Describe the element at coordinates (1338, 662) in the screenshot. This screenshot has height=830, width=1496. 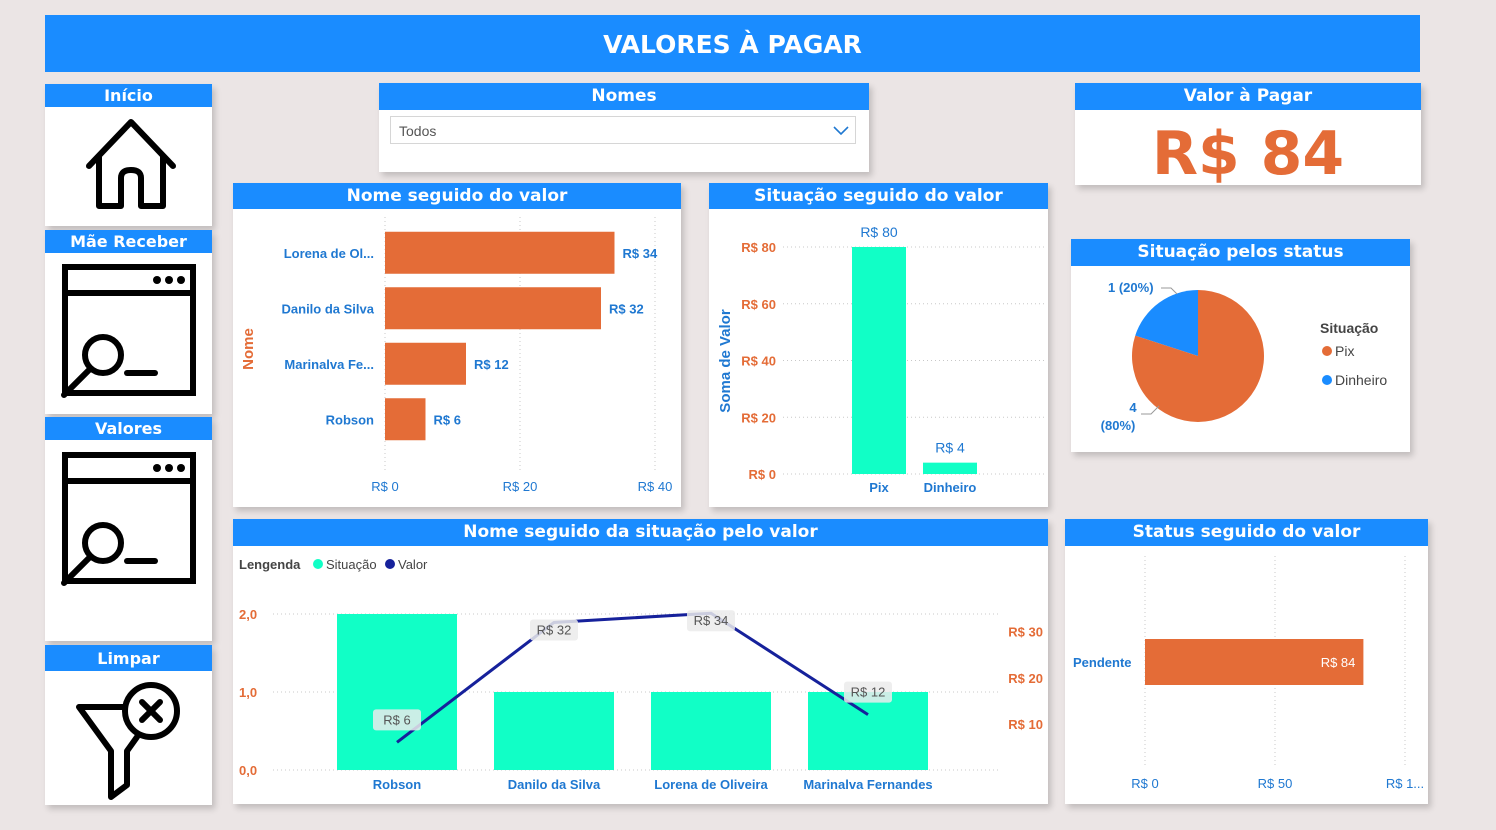
I see `data-label: R$ 84` at that location.